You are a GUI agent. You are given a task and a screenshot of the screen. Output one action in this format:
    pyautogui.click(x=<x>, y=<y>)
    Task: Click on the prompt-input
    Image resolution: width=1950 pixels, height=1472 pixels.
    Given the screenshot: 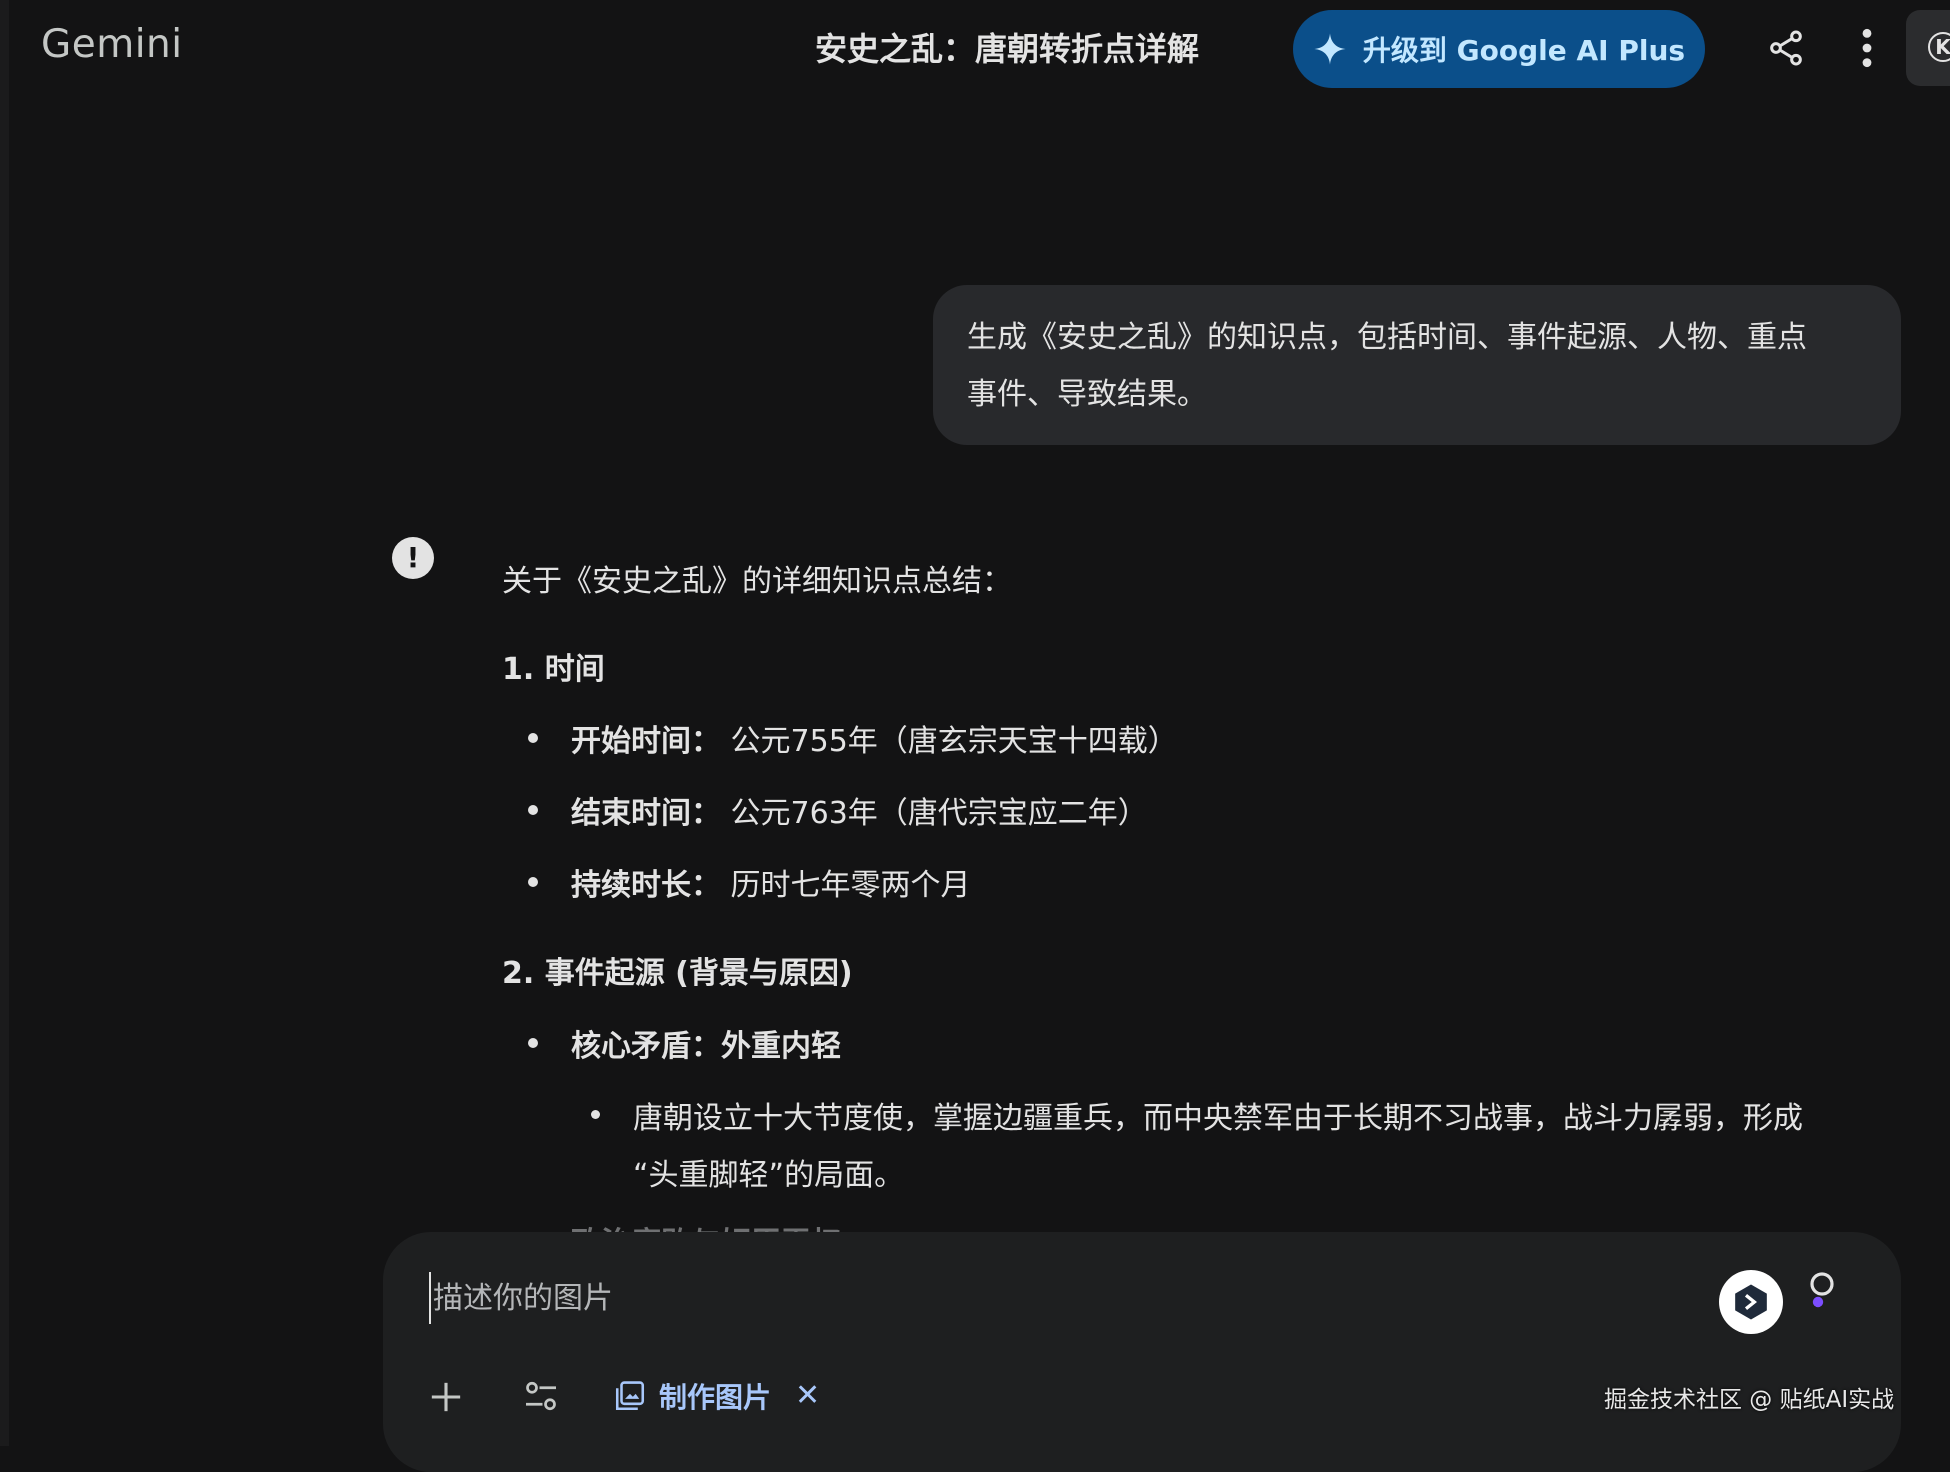 What is the action you would take?
    pyautogui.click(x=1032, y=1298)
    